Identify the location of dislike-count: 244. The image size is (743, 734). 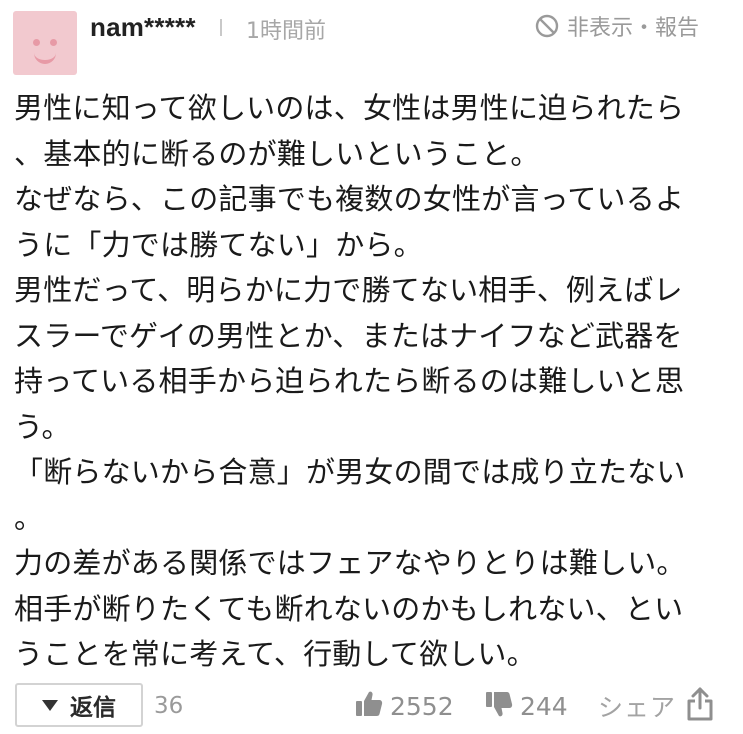
(544, 706).